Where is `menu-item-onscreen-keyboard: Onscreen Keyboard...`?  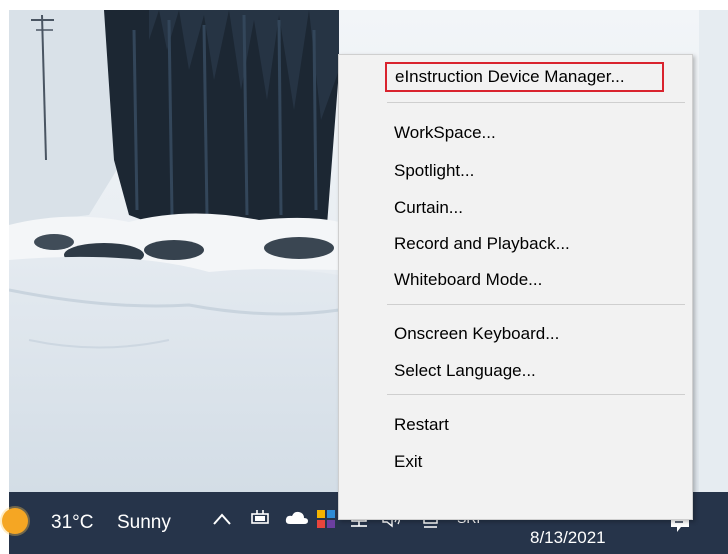 menu-item-onscreen-keyboard: Onscreen Keyboard... is located at coordinates (476, 334).